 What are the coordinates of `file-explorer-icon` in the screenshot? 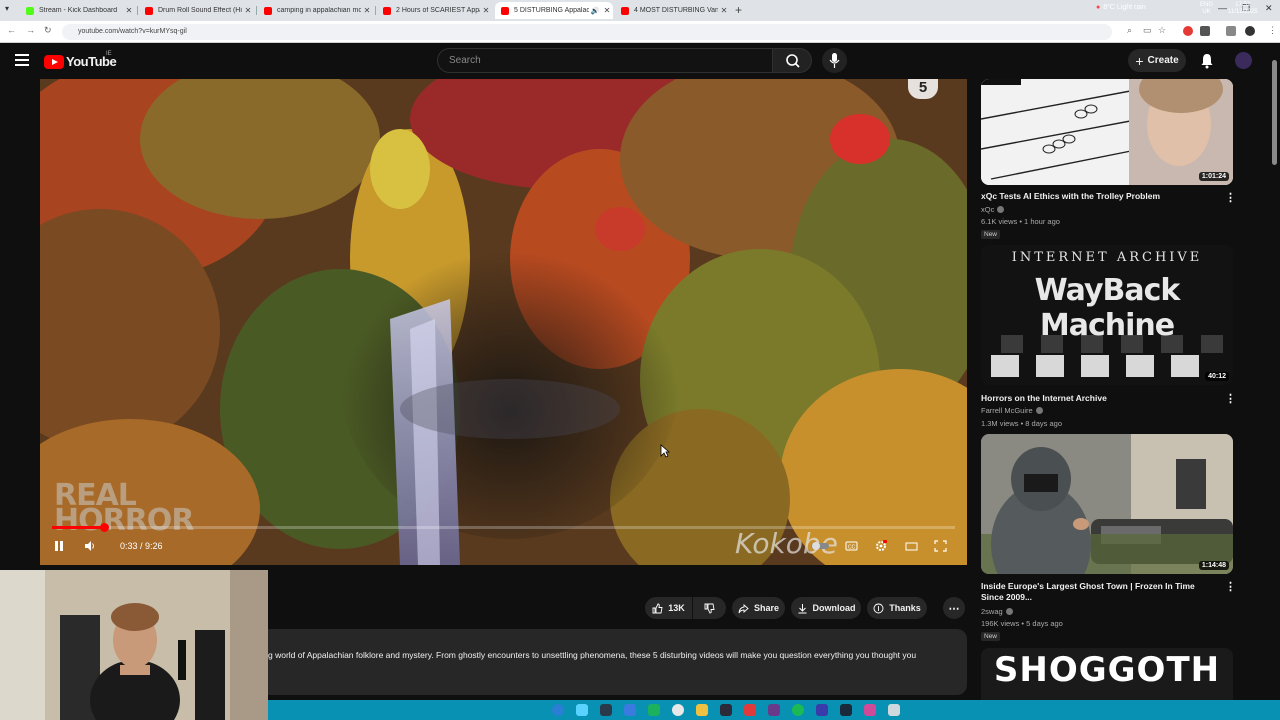 It's located at (702, 710).